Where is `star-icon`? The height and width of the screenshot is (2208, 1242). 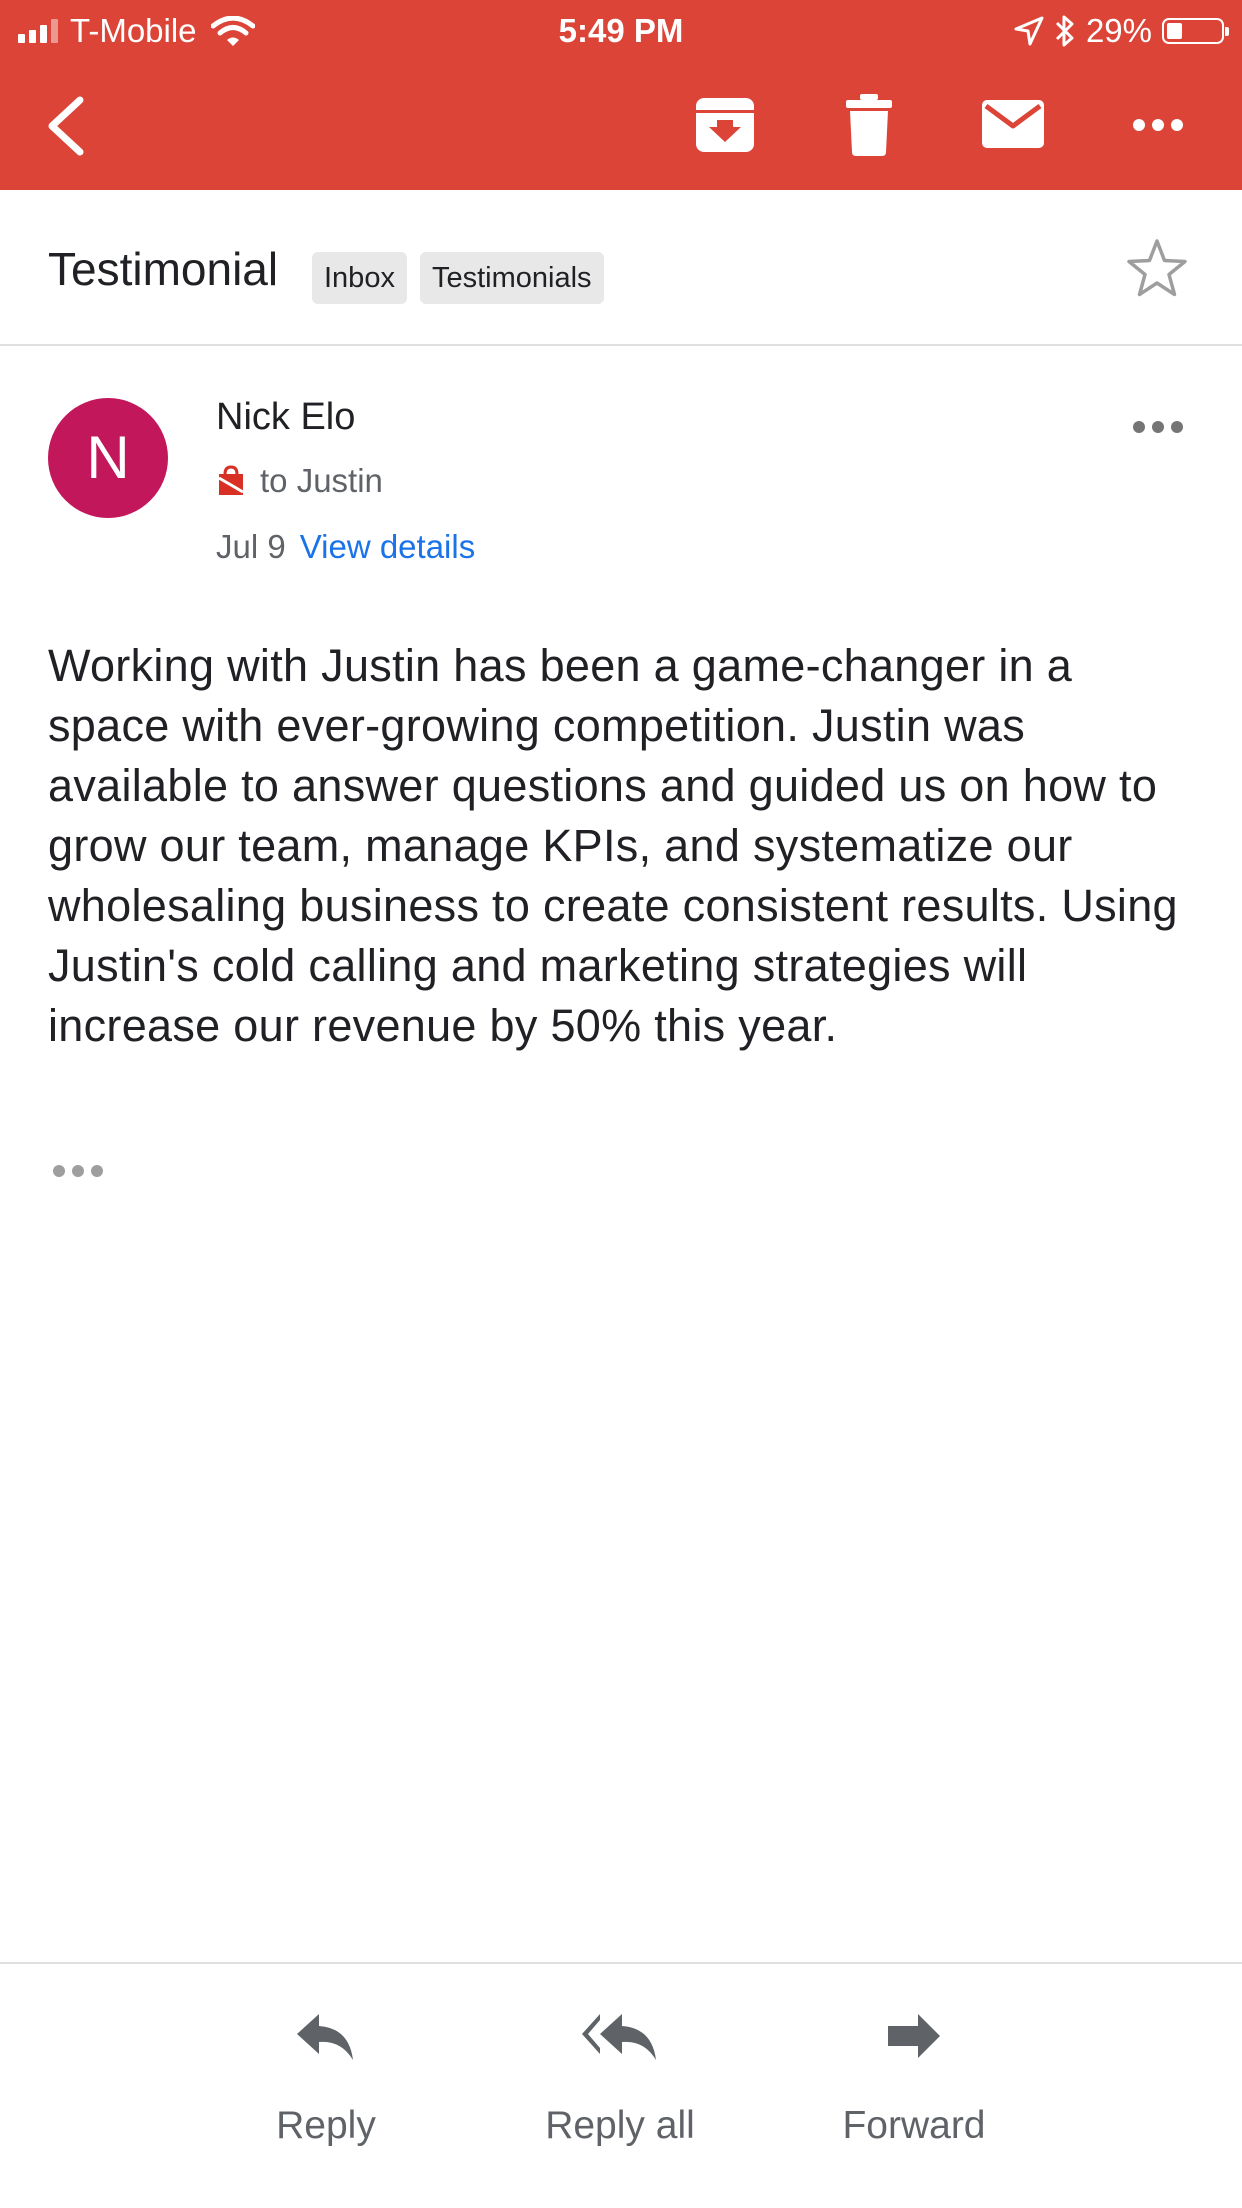
star-icon is located at coordinates (1157, 268).